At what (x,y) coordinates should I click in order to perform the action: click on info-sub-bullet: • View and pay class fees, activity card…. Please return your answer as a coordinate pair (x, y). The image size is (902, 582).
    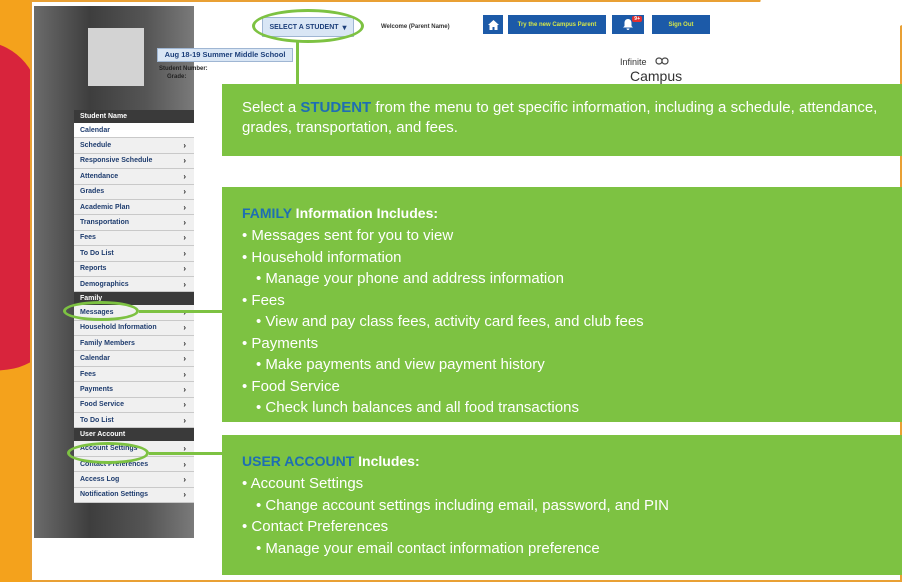
    Looking at the image, I should click on (450, 321).